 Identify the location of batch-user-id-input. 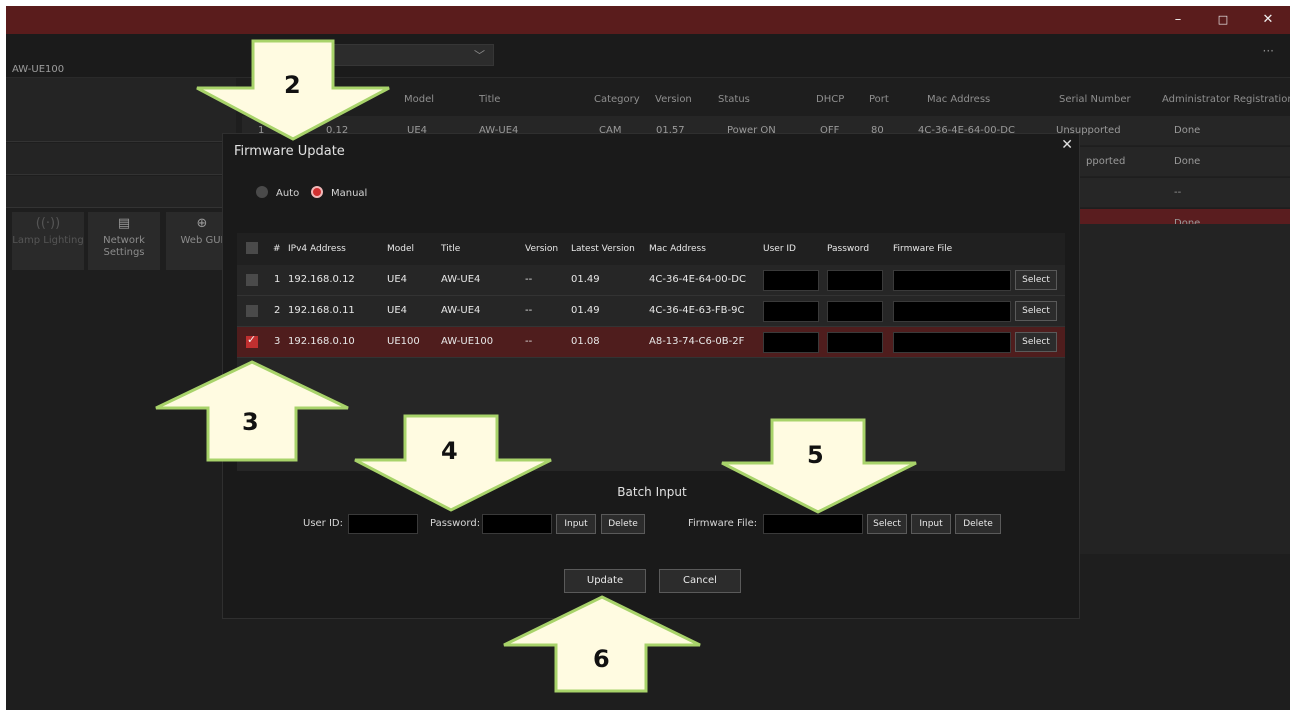
(383, 524).